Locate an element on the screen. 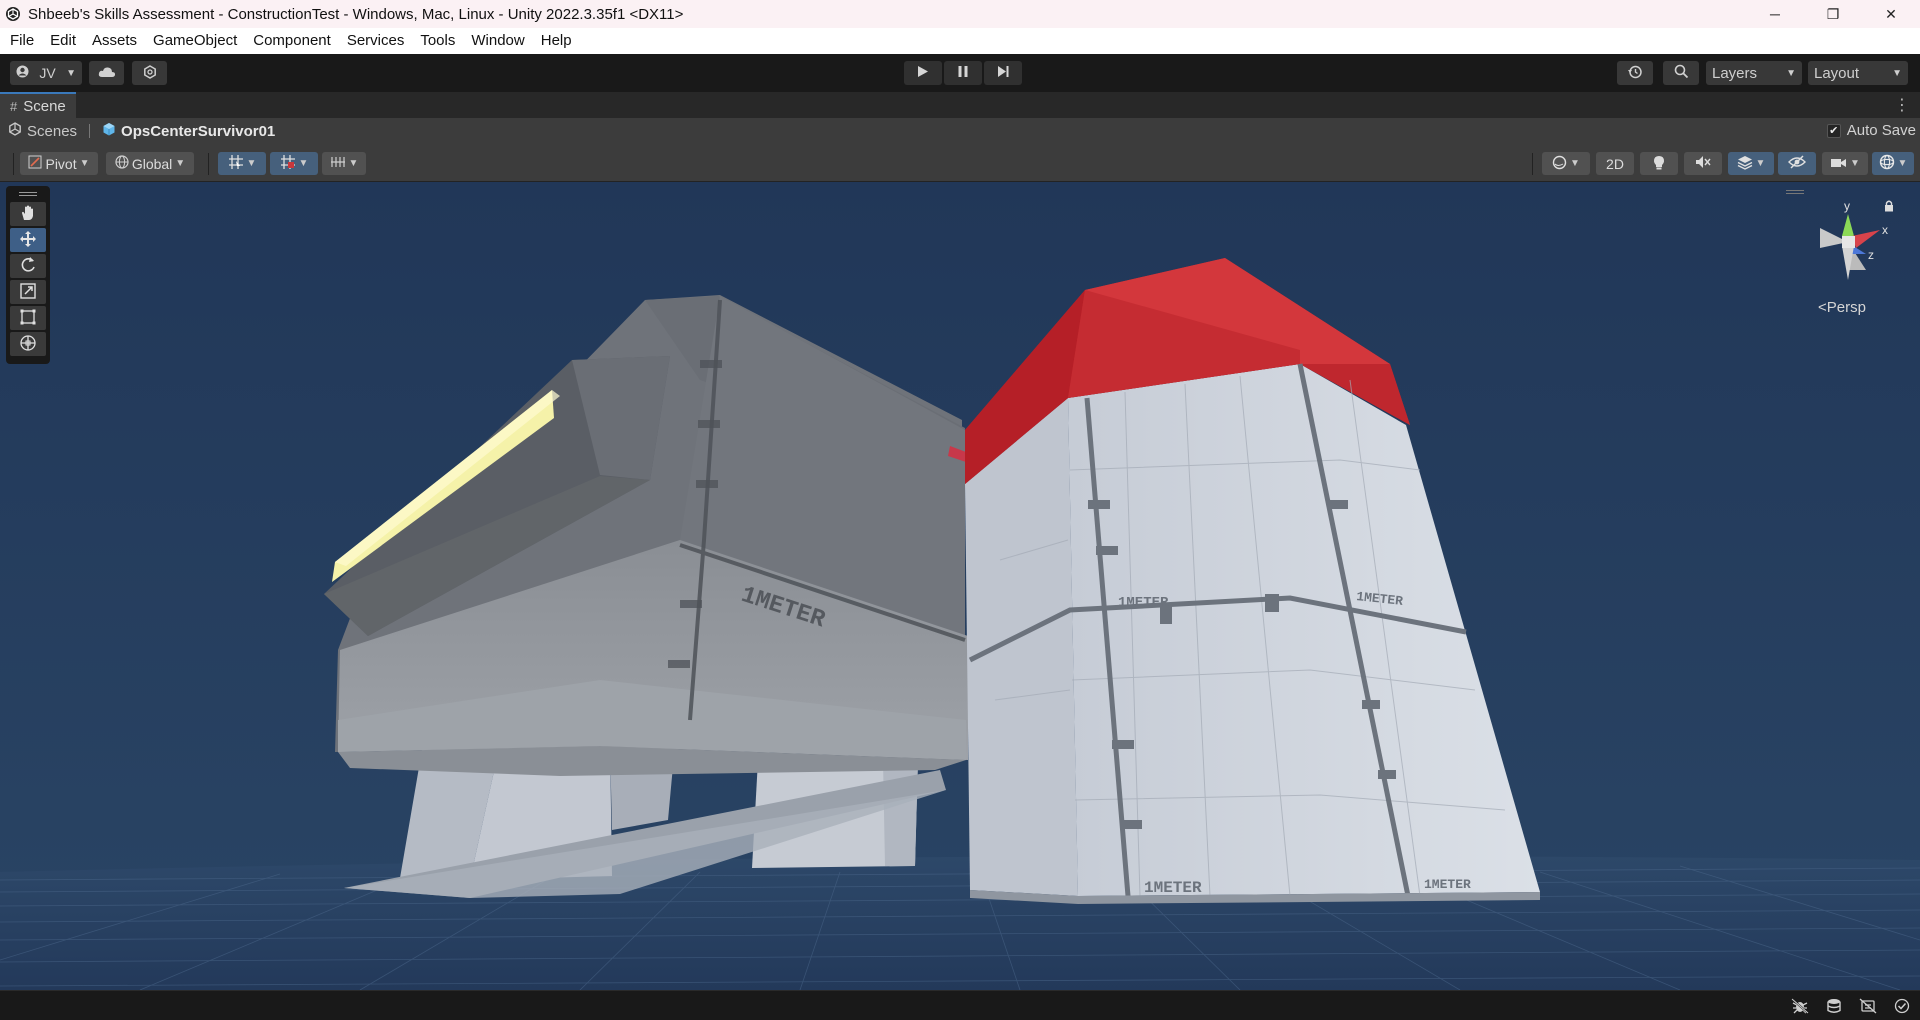 The image size is (1920, 1020). menu-file: File is located at coordinates (22, 41).